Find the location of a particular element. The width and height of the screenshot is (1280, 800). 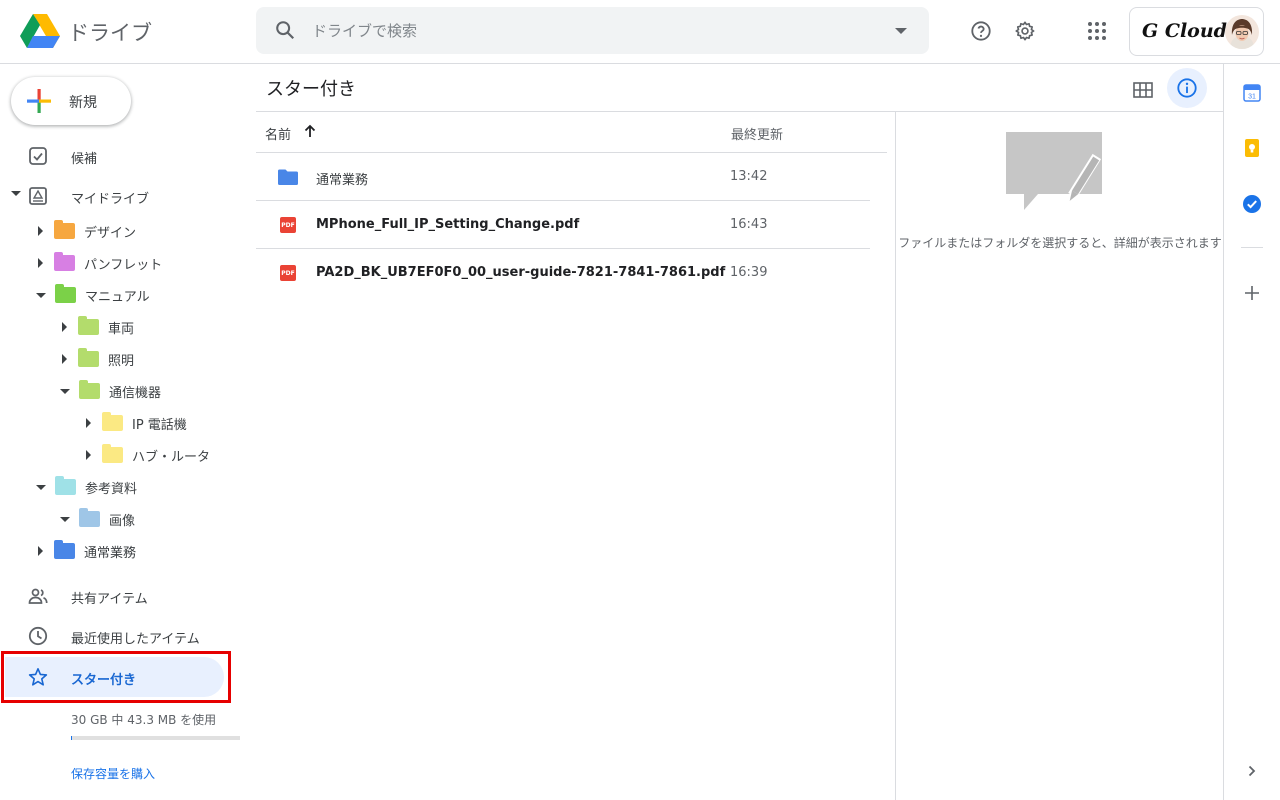

tree-item-label: 画像 is located at coordinates (122, 521).